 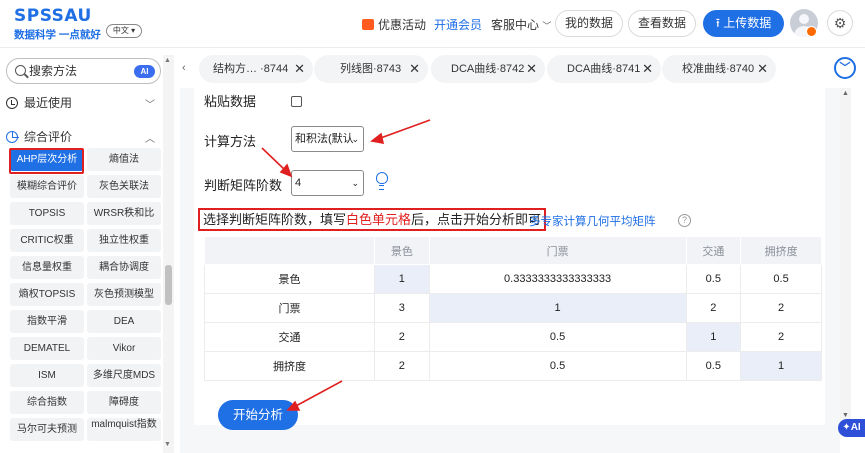 I want to click on logo: SPSSAU 数据科学 一点就好, so click(x=57, y=24).